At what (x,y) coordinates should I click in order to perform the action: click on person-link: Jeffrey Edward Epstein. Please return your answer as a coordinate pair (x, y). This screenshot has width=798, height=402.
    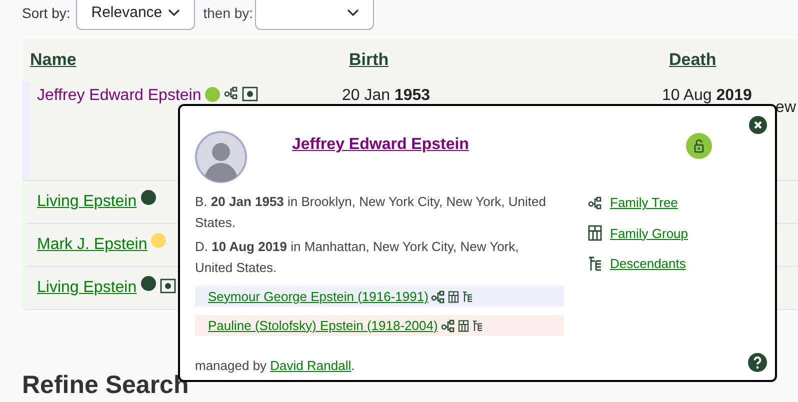
    Looking at the image, I should click on (119, 96).